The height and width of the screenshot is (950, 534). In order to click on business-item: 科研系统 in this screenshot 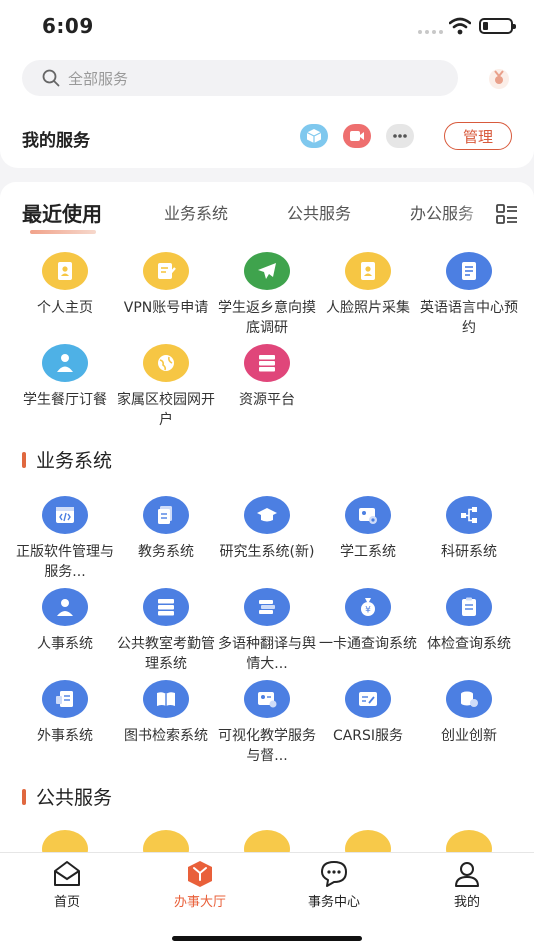, I will do `click(469, 539)`.